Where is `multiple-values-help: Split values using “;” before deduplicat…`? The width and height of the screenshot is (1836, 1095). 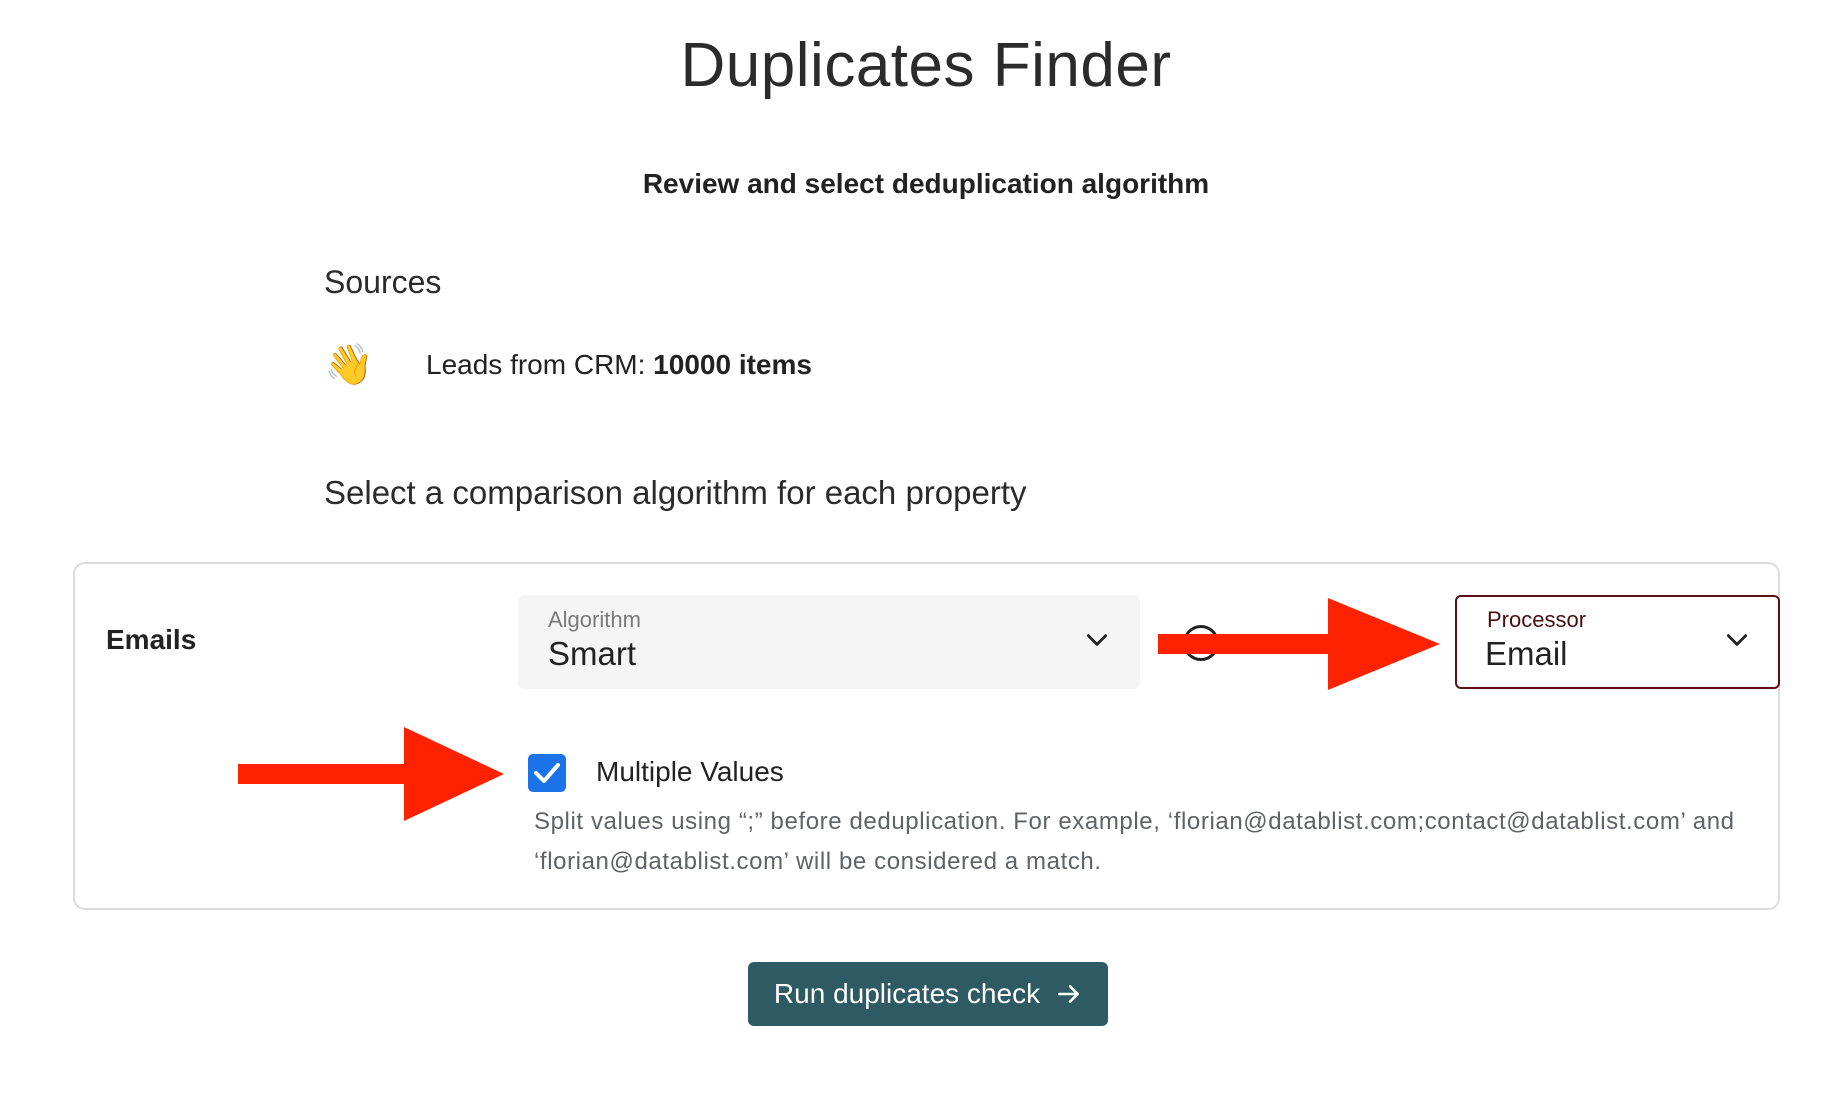
multiple-values-help: Split values using “;” before deduplicat… is located at coordinates (1134, 841).